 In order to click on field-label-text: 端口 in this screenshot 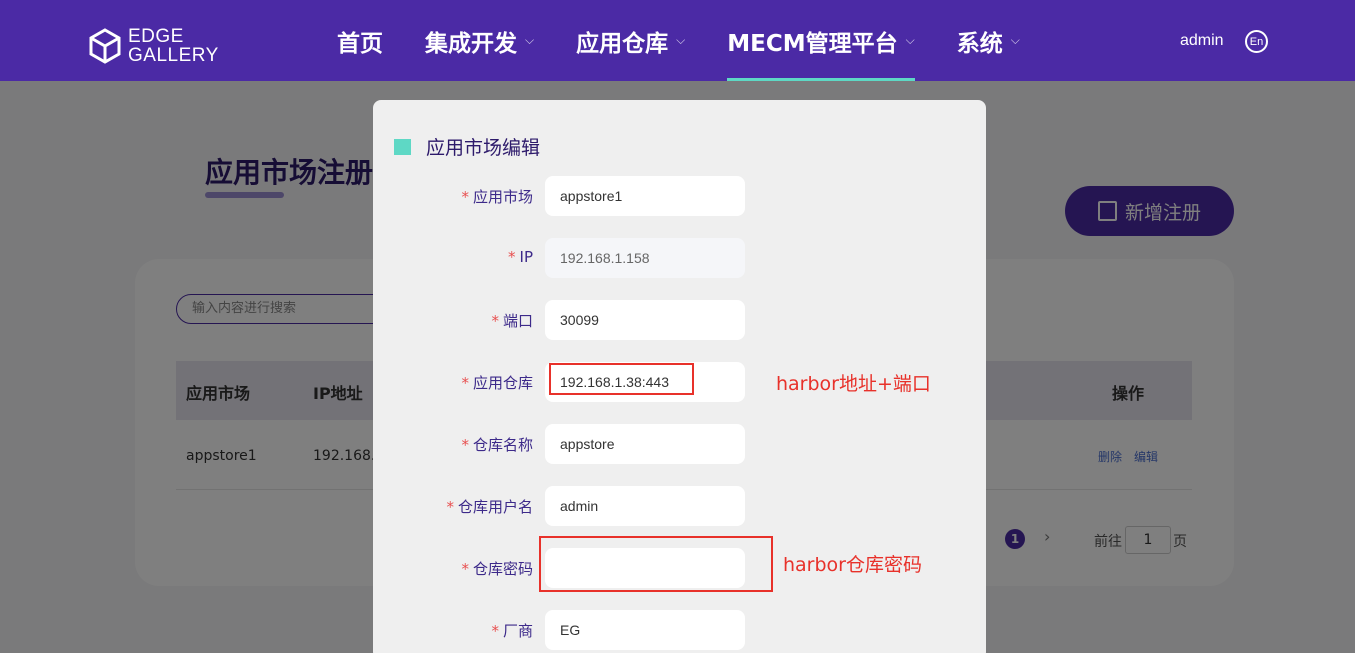, I will do `click(517, 321)`.